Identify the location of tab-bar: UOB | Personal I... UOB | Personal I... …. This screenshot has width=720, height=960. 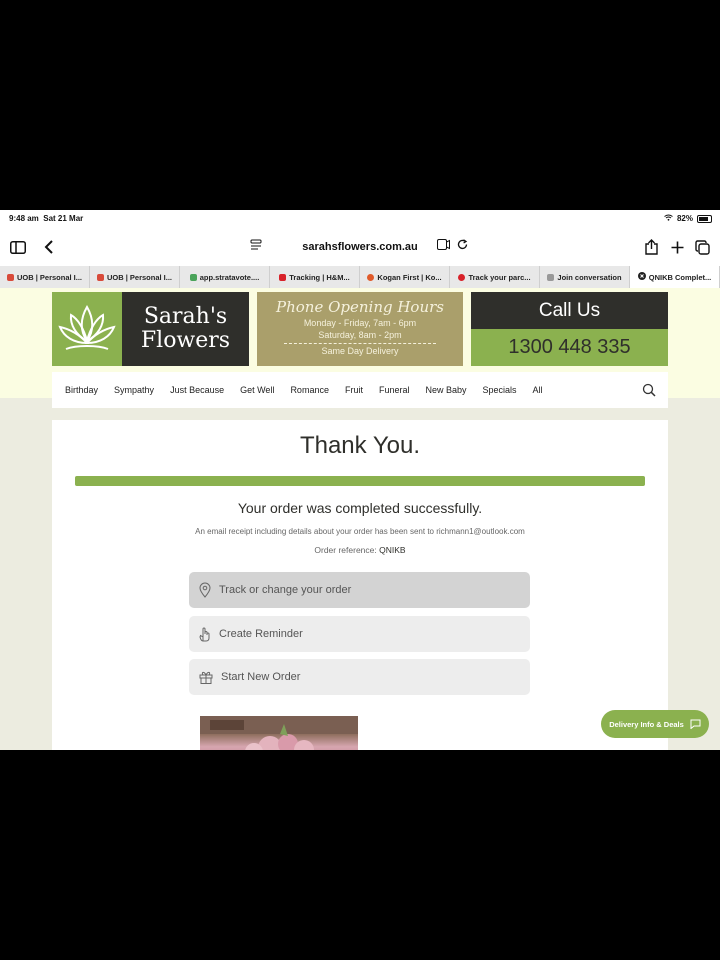
(360, 277).